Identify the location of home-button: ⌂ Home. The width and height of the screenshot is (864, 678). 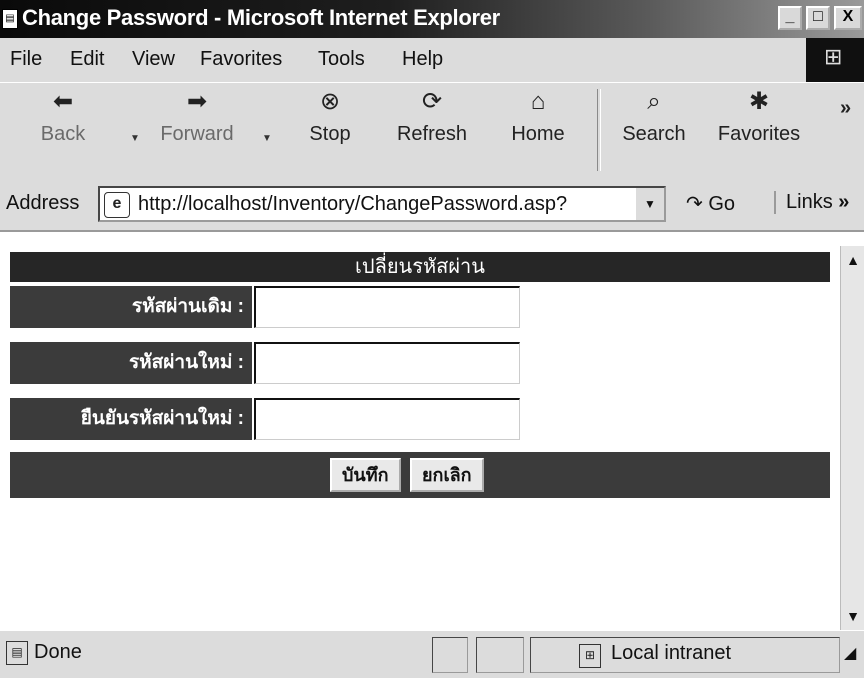
(538, 116).